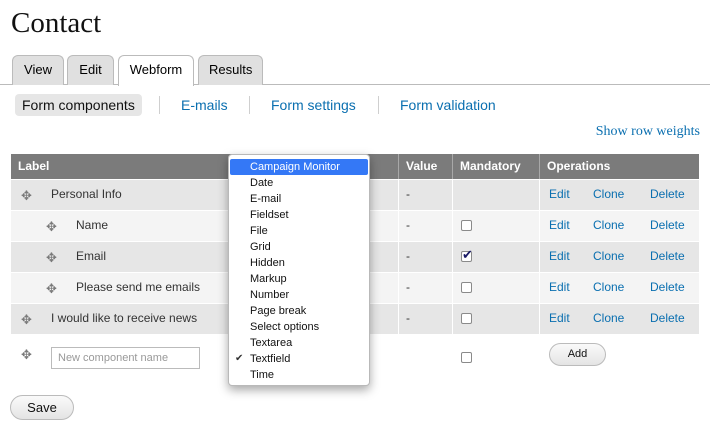 The height and width of the screenshot is (430, 710). I want to click on menu-item-markup: Markup, so click(299, 279).